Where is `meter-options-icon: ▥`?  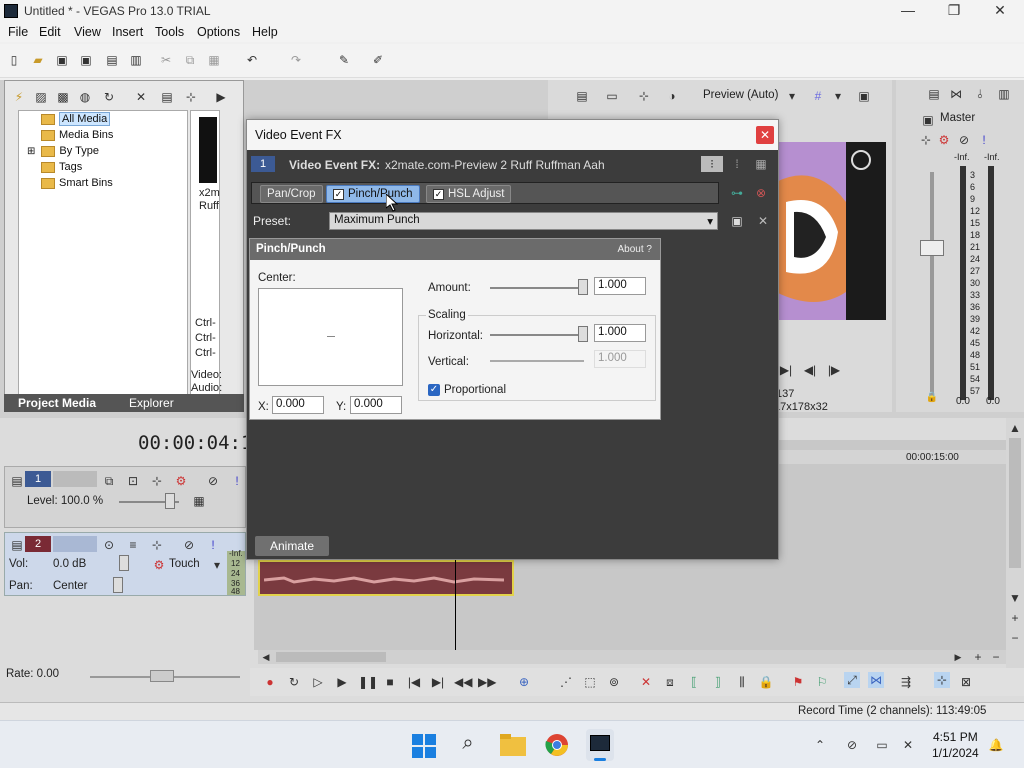 meter-options-icon: ▥ is located at coordinates (1004, 94).